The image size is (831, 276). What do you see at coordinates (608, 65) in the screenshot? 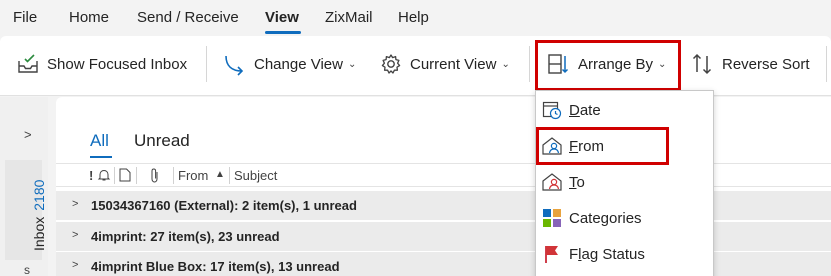
I see `arrange-by-highlight` at bounding box center [608, 65].